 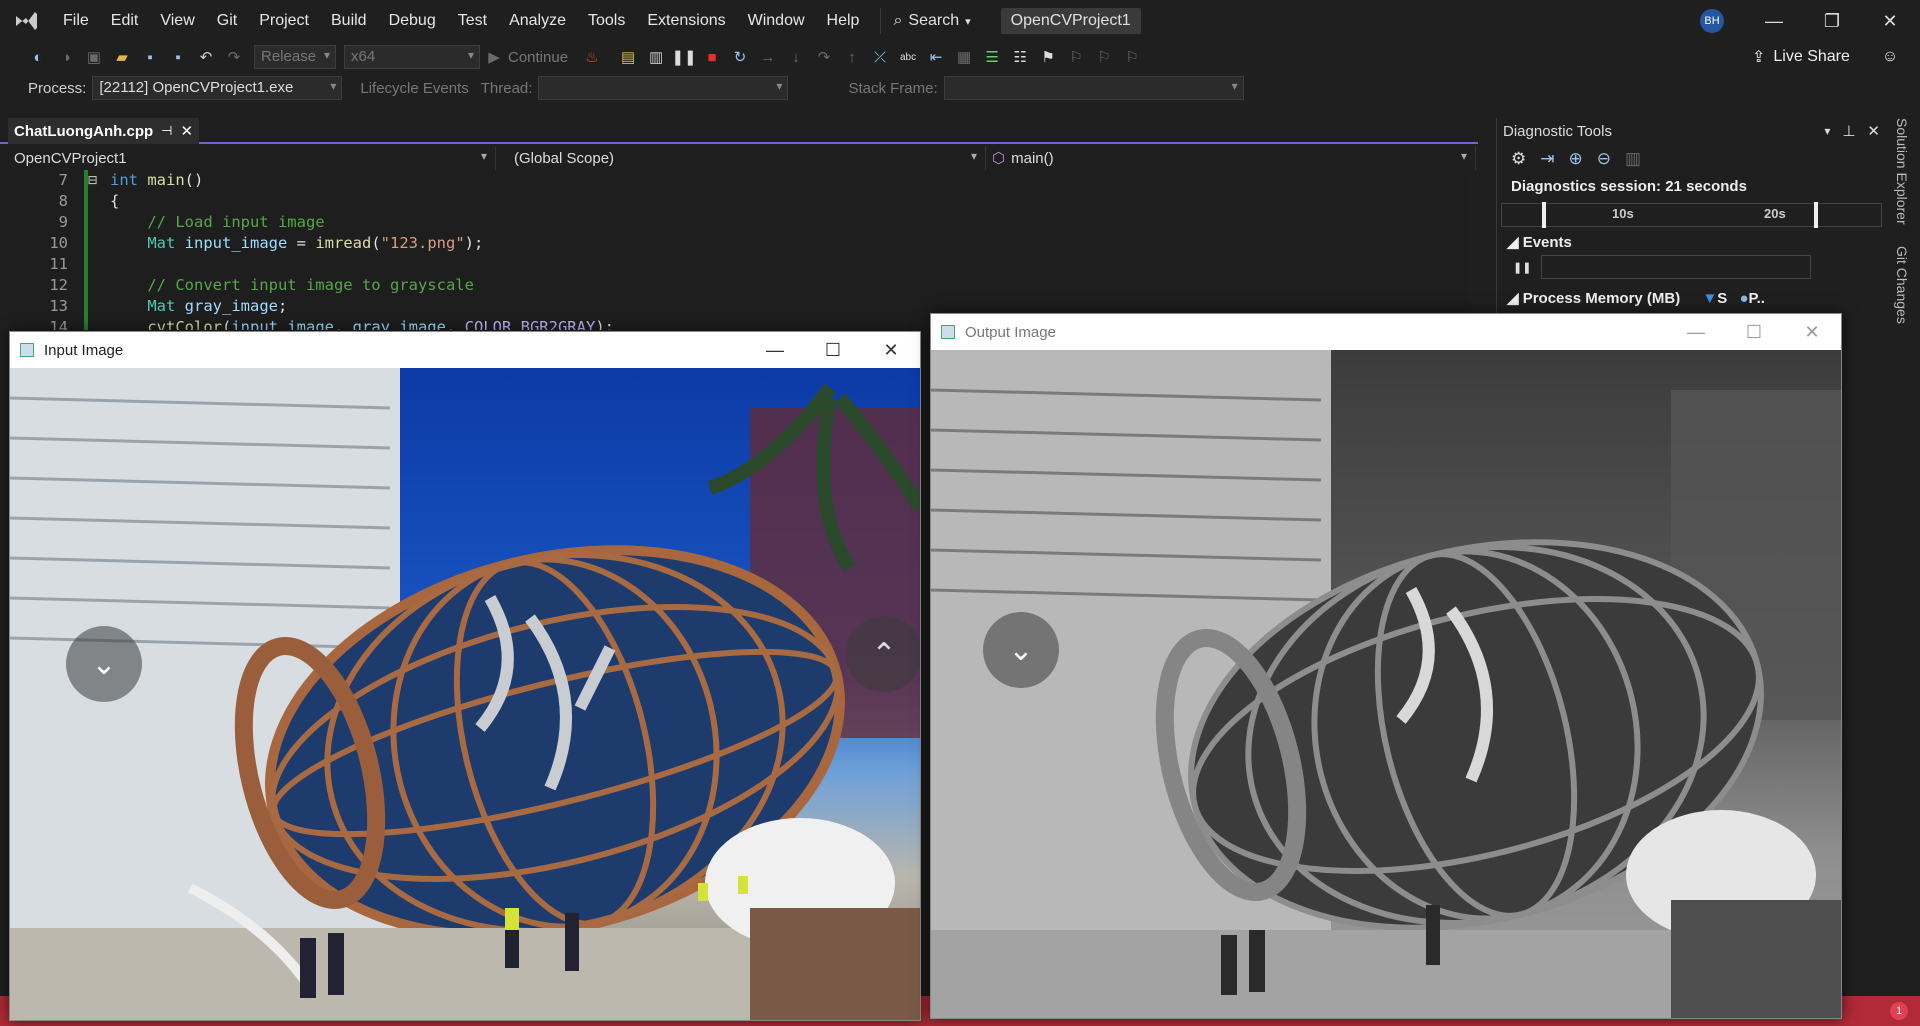 I want to click on hot-reload-icon: ♨, so click(x=592, y=57).